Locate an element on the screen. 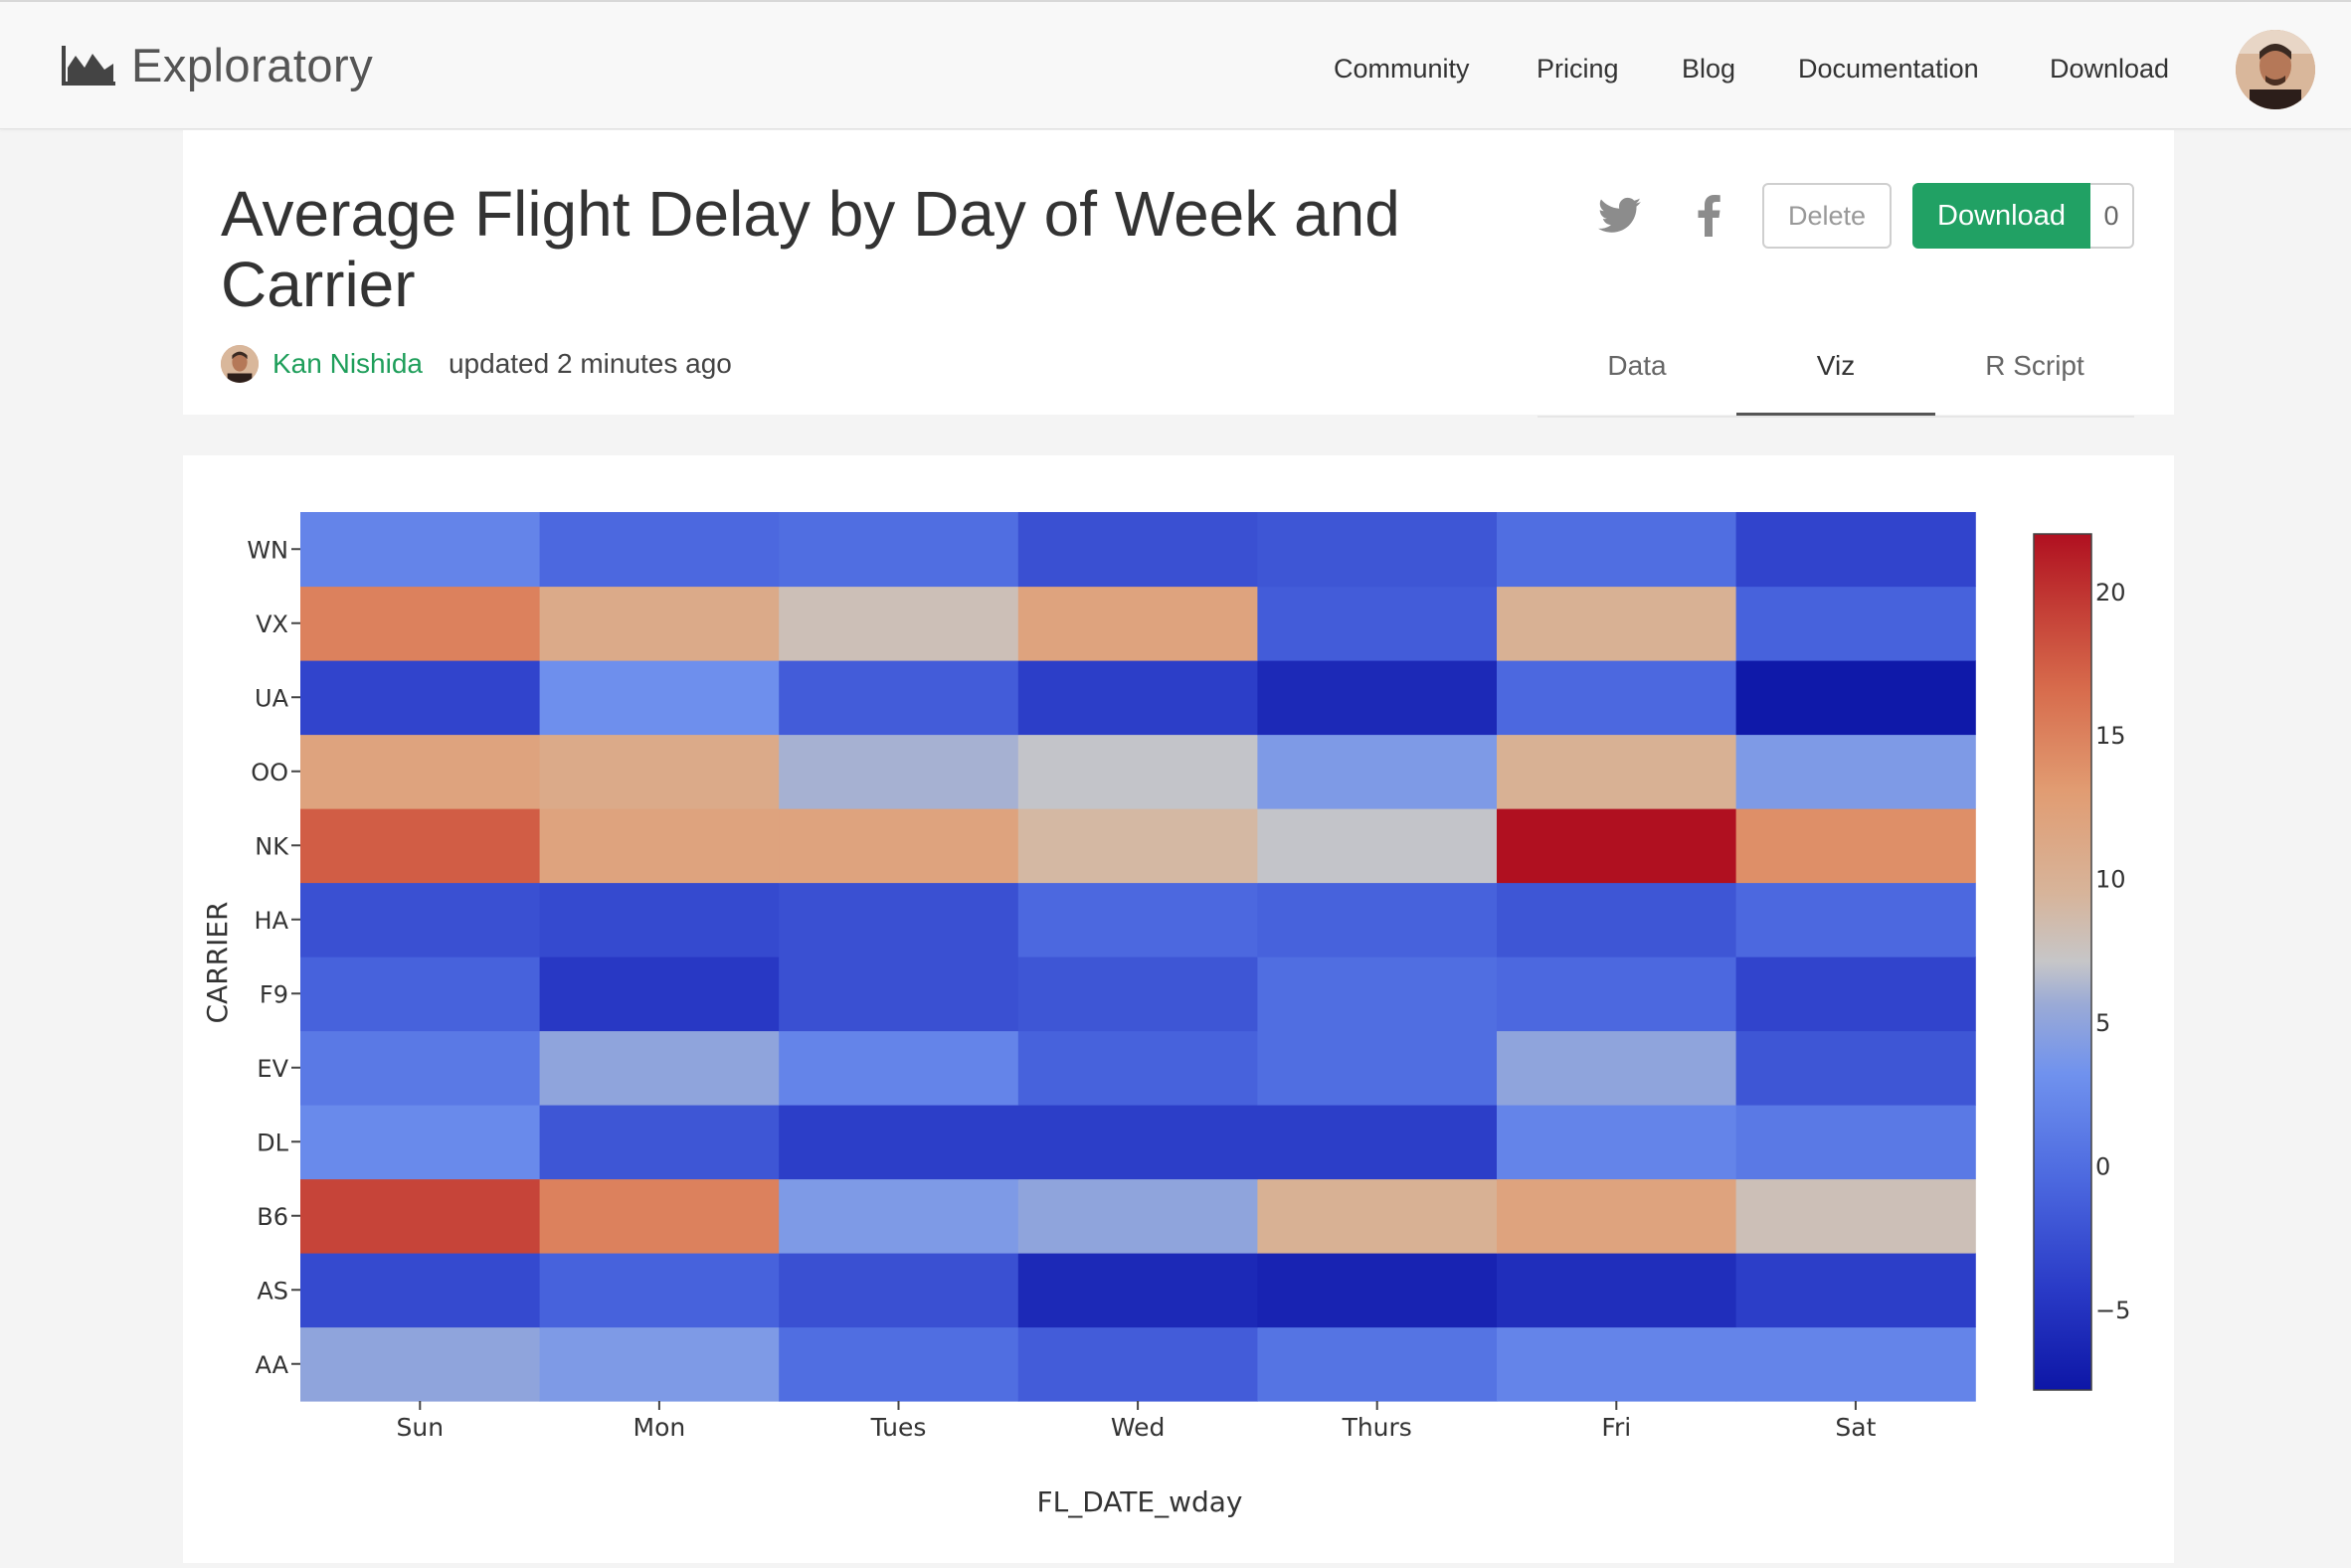 The height and width of the screenshot is (1568, 2351). delete-button: Delete is located at coordinates (1827, 216).